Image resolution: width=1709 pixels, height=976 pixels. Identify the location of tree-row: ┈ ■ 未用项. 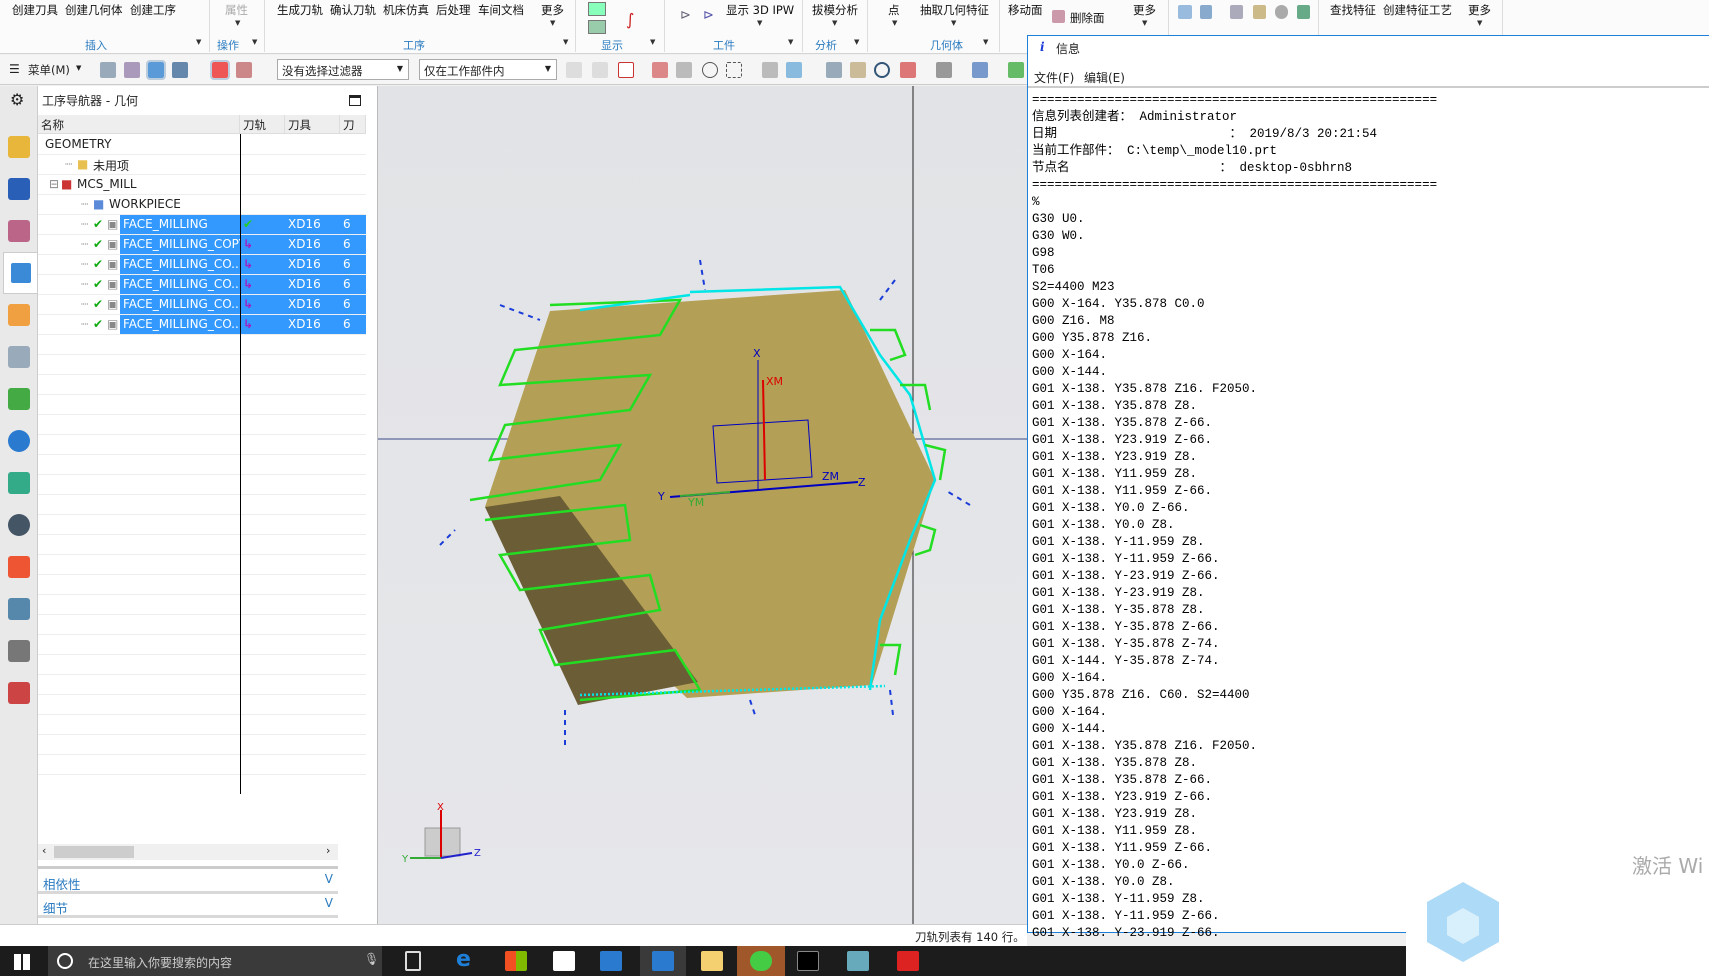
(202, 165).